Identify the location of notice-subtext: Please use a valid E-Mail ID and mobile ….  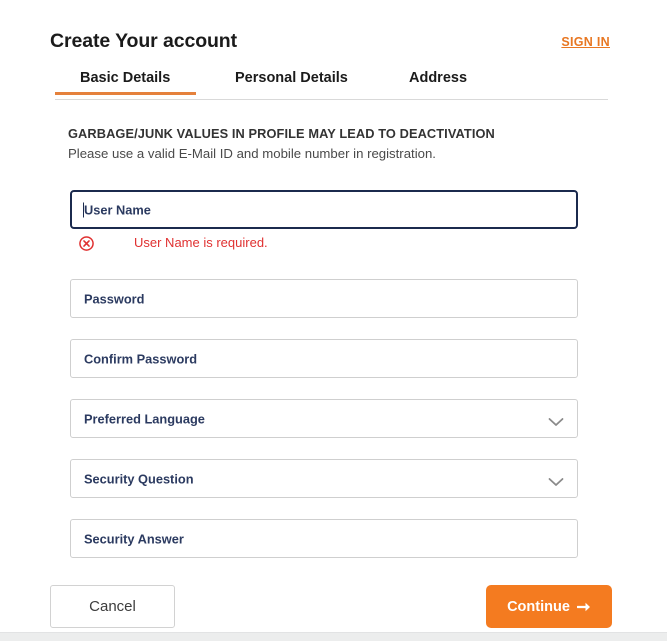
(252, 153).